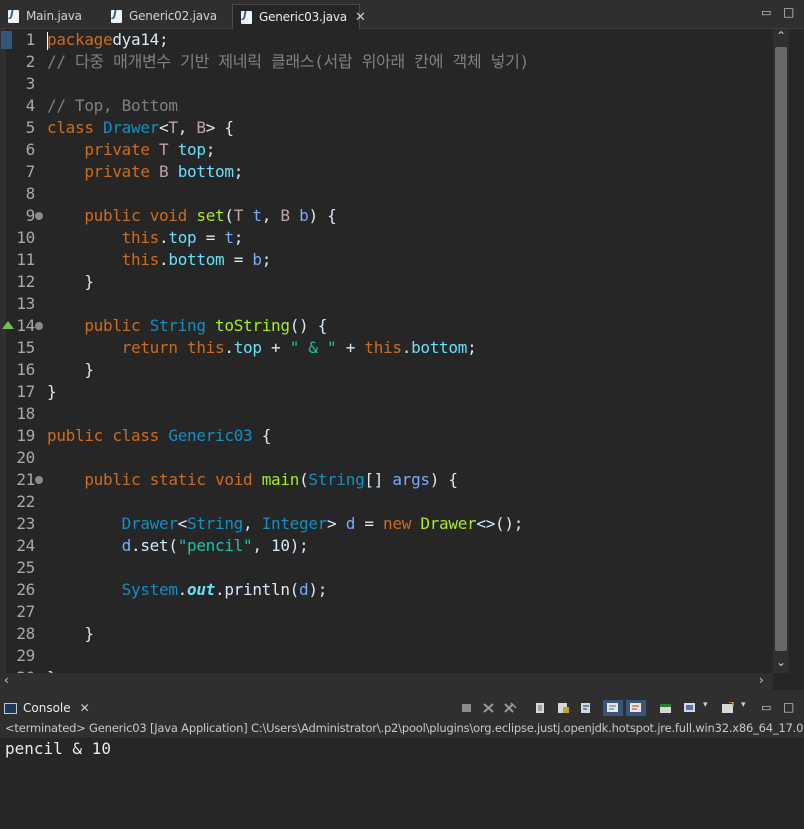  I want to click on code-token: ) {, so click(322, 215).